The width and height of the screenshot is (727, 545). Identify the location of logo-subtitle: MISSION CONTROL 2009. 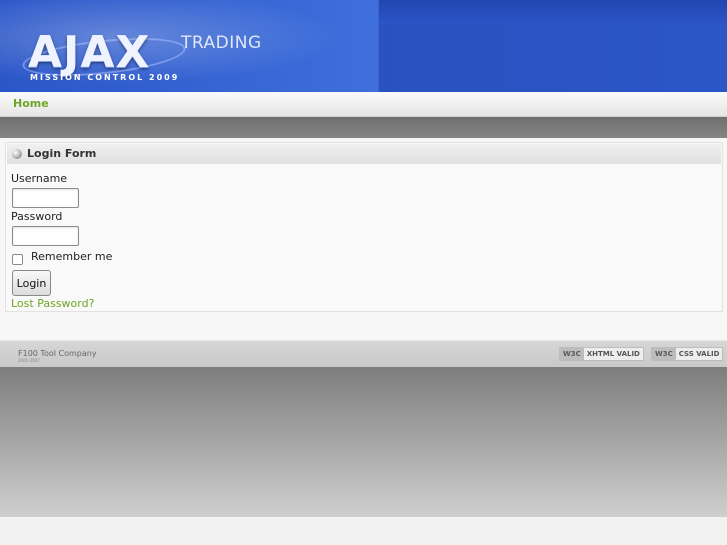
(105, 77).